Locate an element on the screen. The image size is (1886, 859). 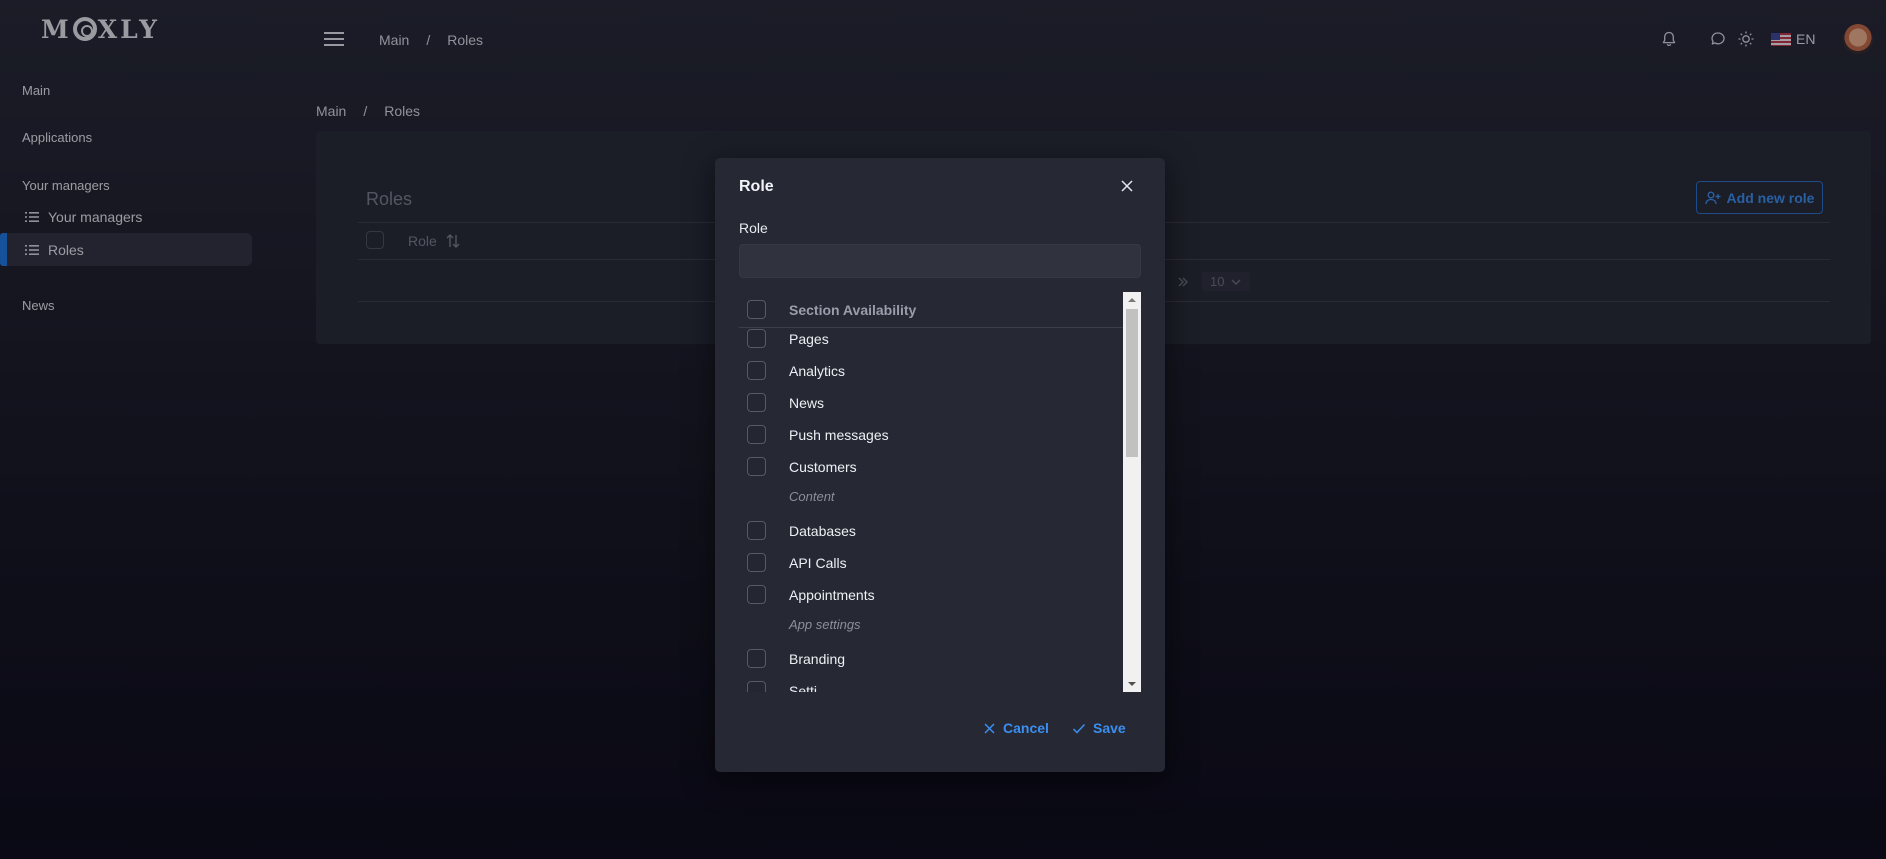
section-list-scrollbar is located at coordinates (1132, 492).